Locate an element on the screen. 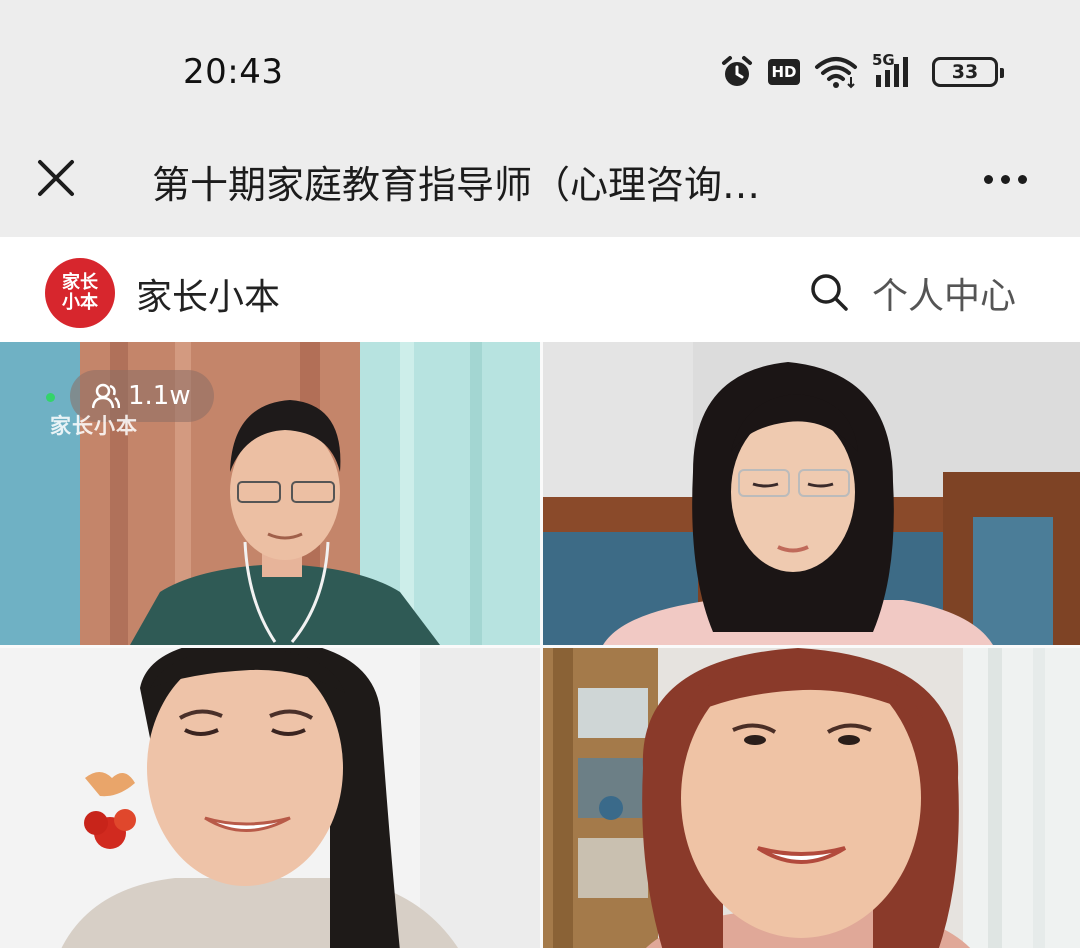 This screenshot has height=948, width=1080. brand-name: 家长小本 is located at coordinates (208, 294).